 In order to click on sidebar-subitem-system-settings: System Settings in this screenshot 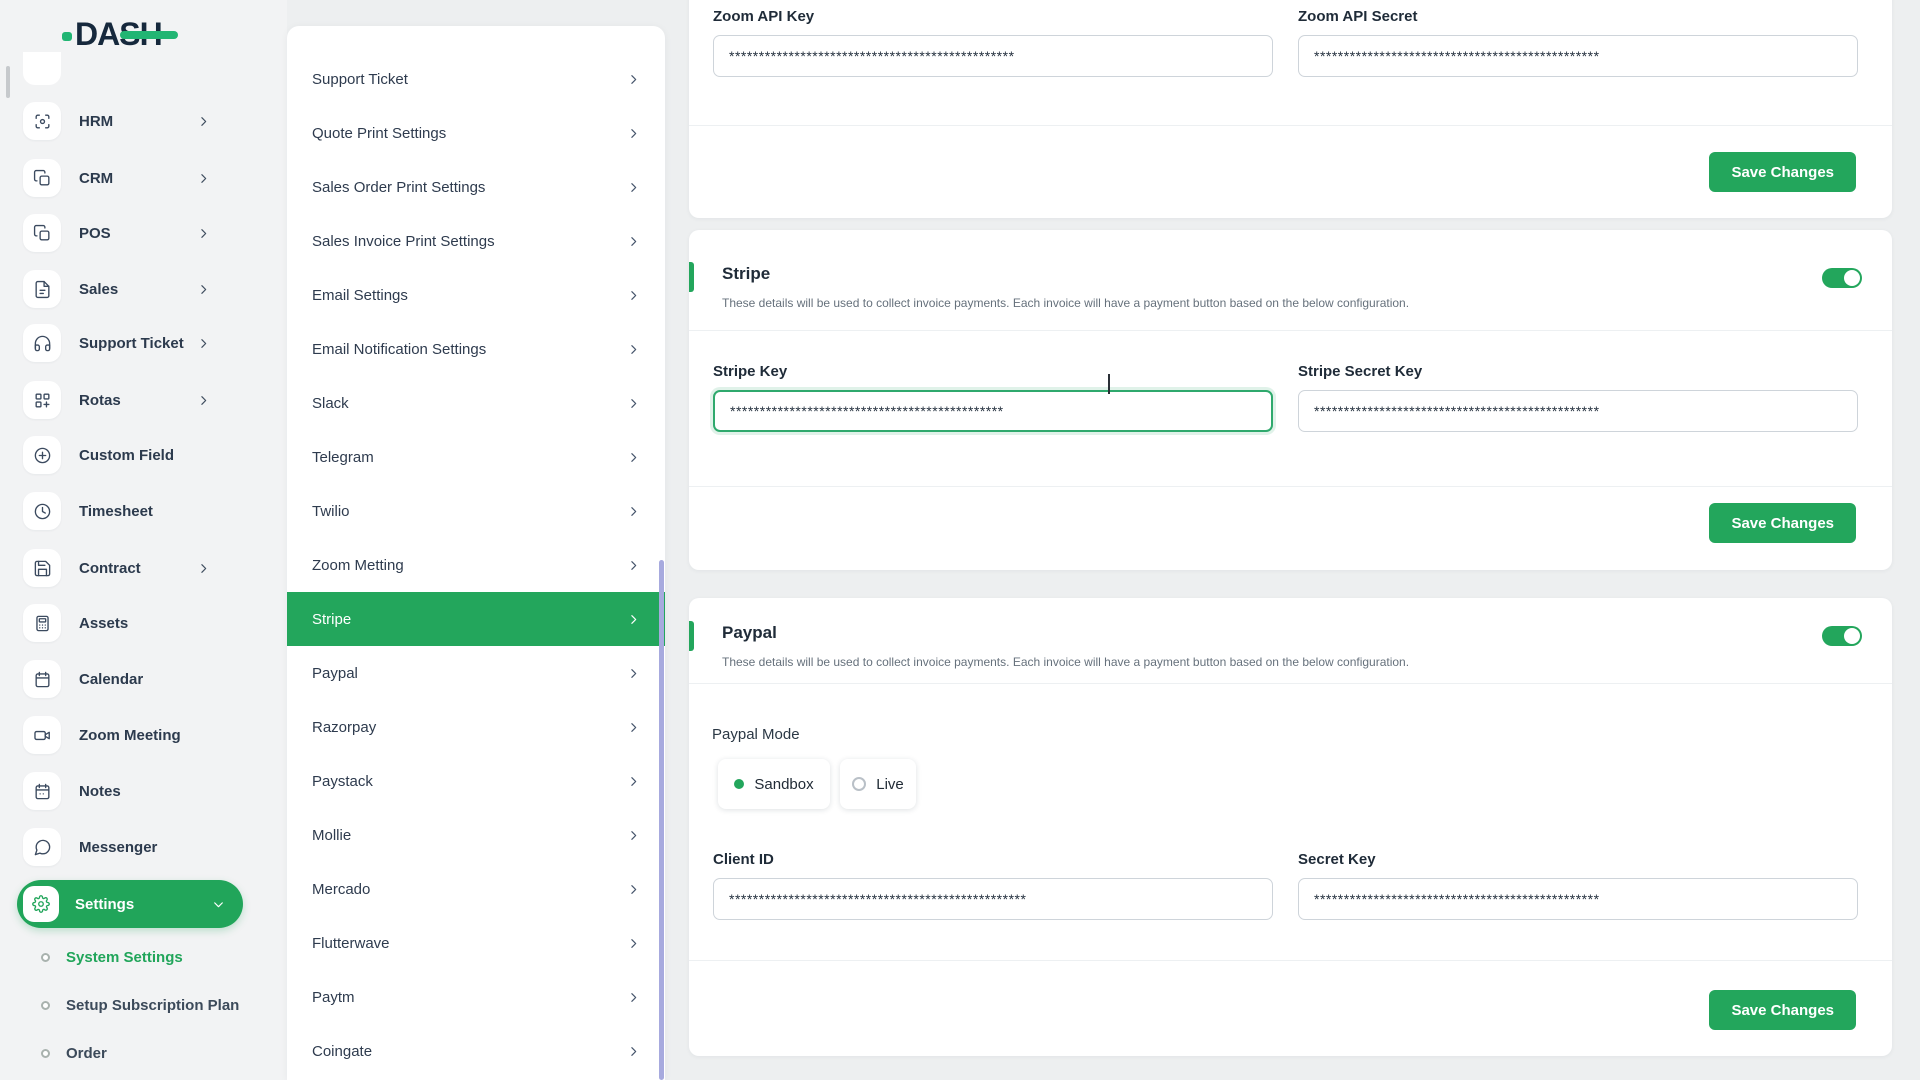, I will do `click(131, 957)`.